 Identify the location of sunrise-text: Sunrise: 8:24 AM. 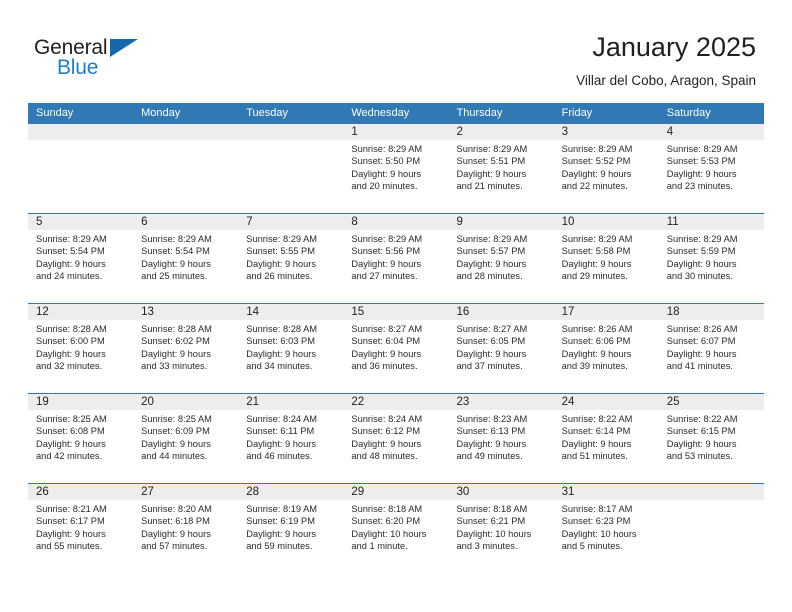
(387, 419).